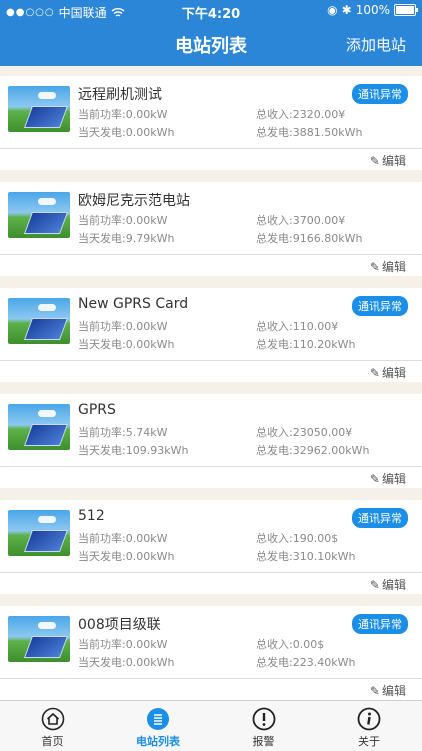 This screenshot has height=751, width=422. I want to click on total-generation: 总发电:32962.00kWh, so click(313, 450).